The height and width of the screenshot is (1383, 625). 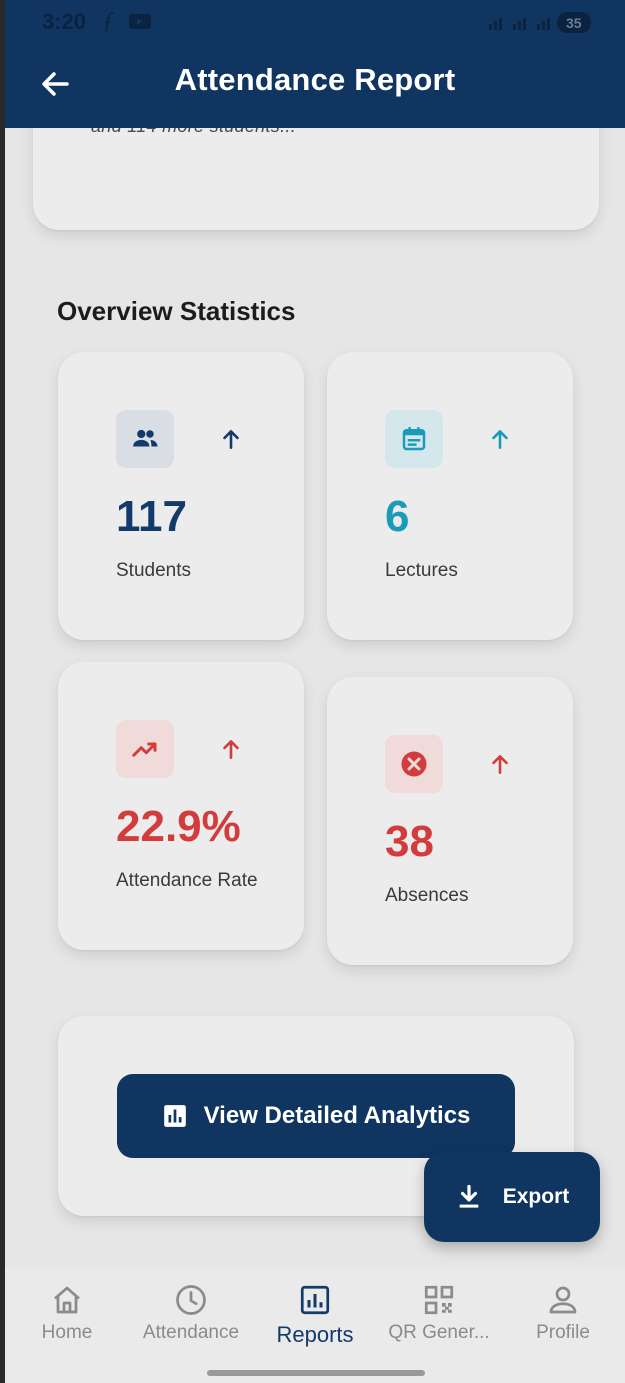 What do you see at coordinates (191, 1332) in the screenshot?
I see `nav-label: Attendance` at bounding box center [191, 1332].